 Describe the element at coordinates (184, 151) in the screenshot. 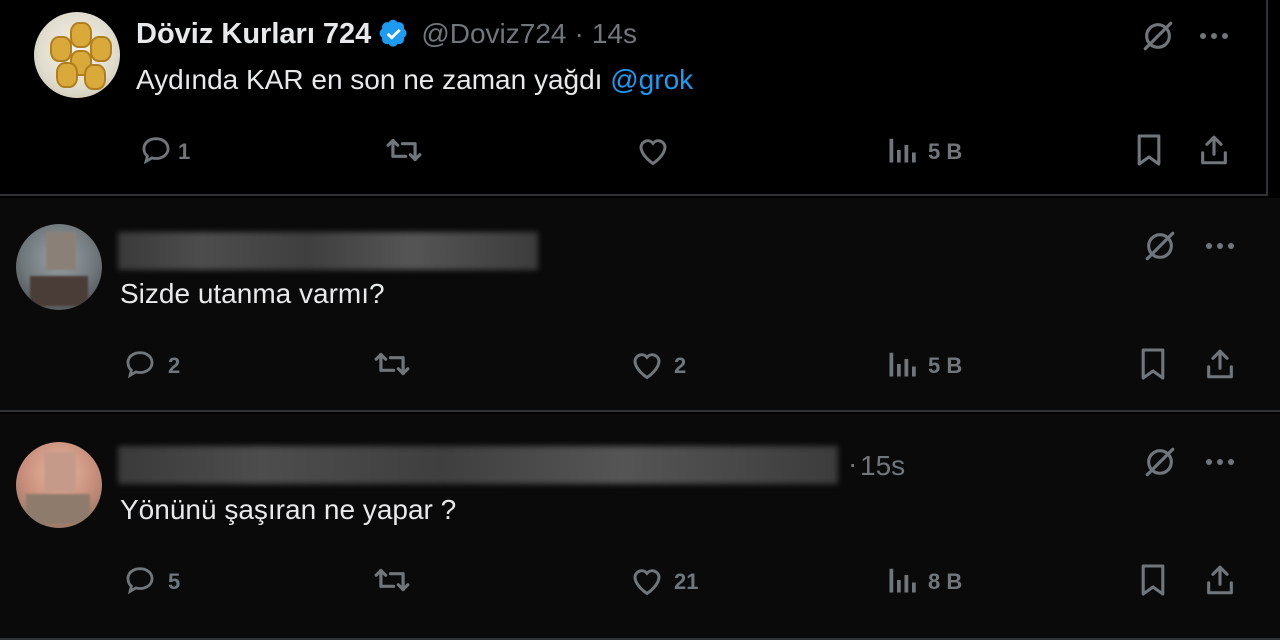

I see `reply-count: 1` at that location.